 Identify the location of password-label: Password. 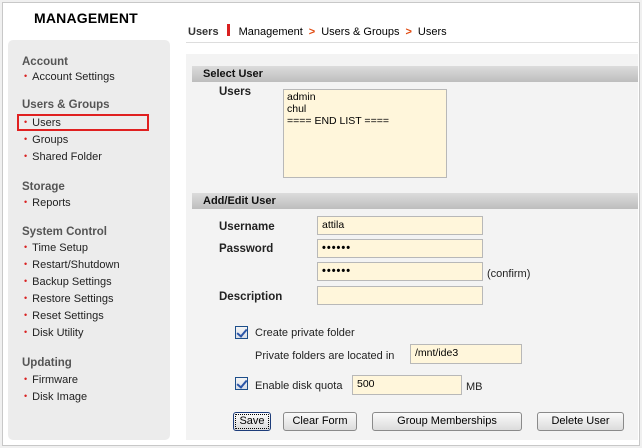
(246, 249).